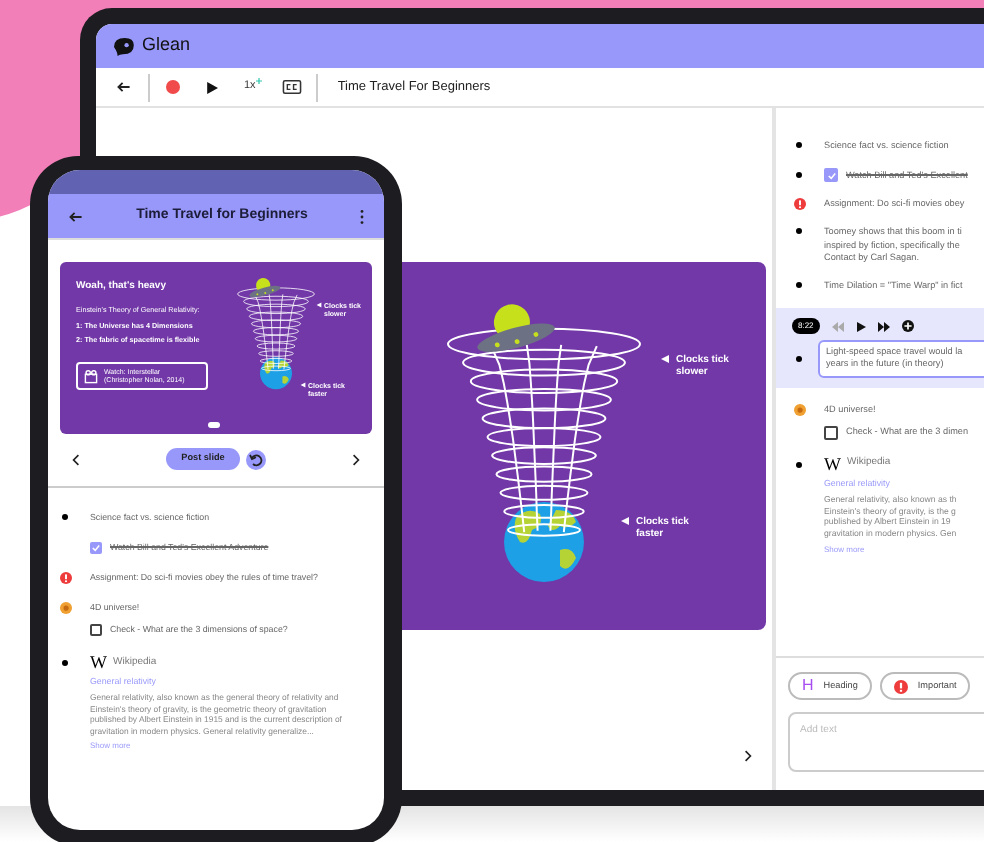  What do you see at coordinates (91, 376) in the screenshot?
I see `film-icon` at bounding box center [91, 376].